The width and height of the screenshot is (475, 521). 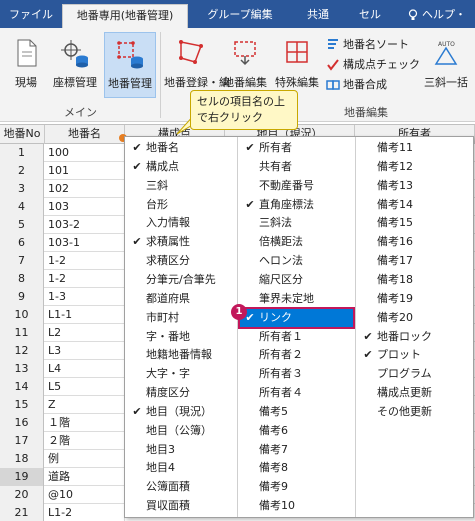 What do you see at coordinates (26, 65) in the screenshot?
I see `genba-button: 現場` at bounding box center [26, 65].